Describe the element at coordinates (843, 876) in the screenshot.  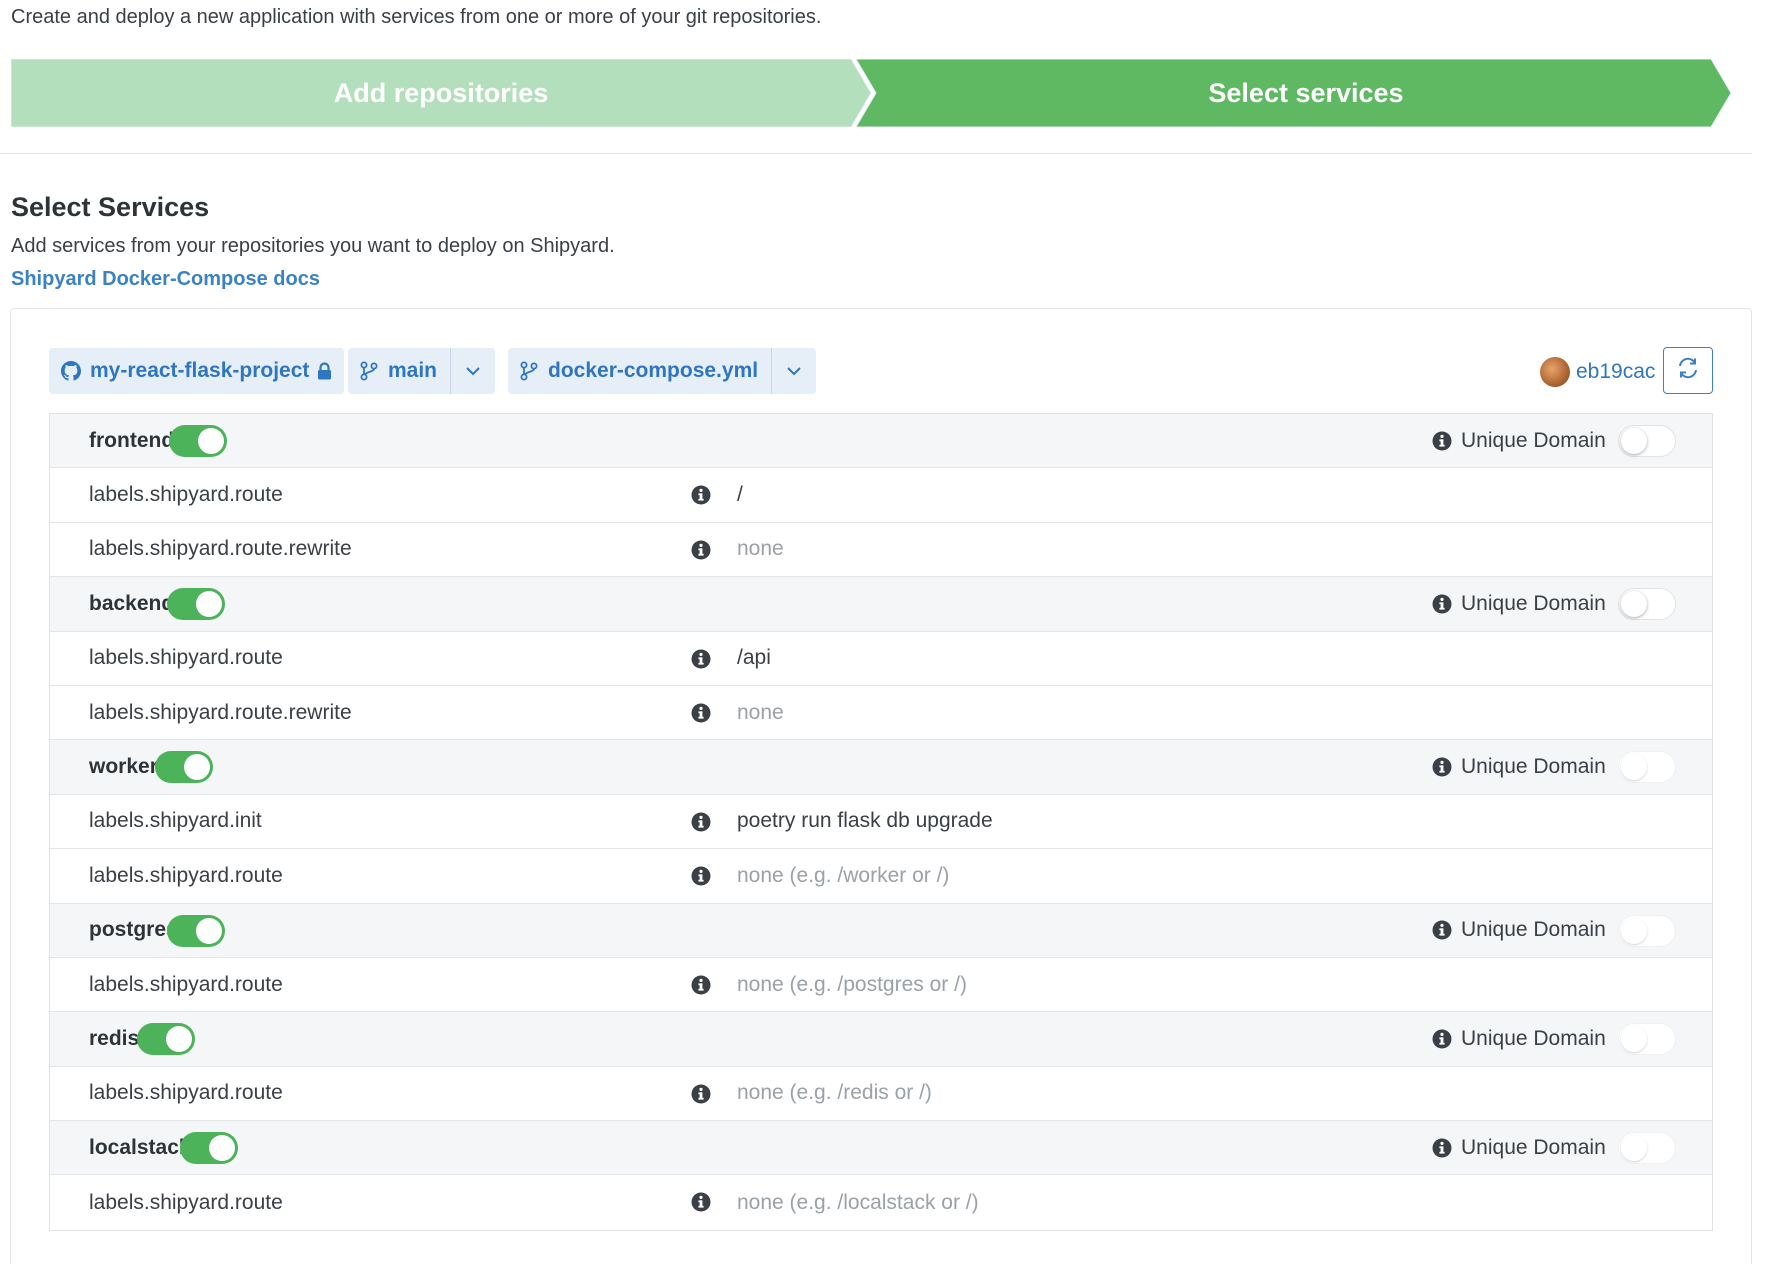
I see `label-value: none (e.g. /worker or /)` at that location.